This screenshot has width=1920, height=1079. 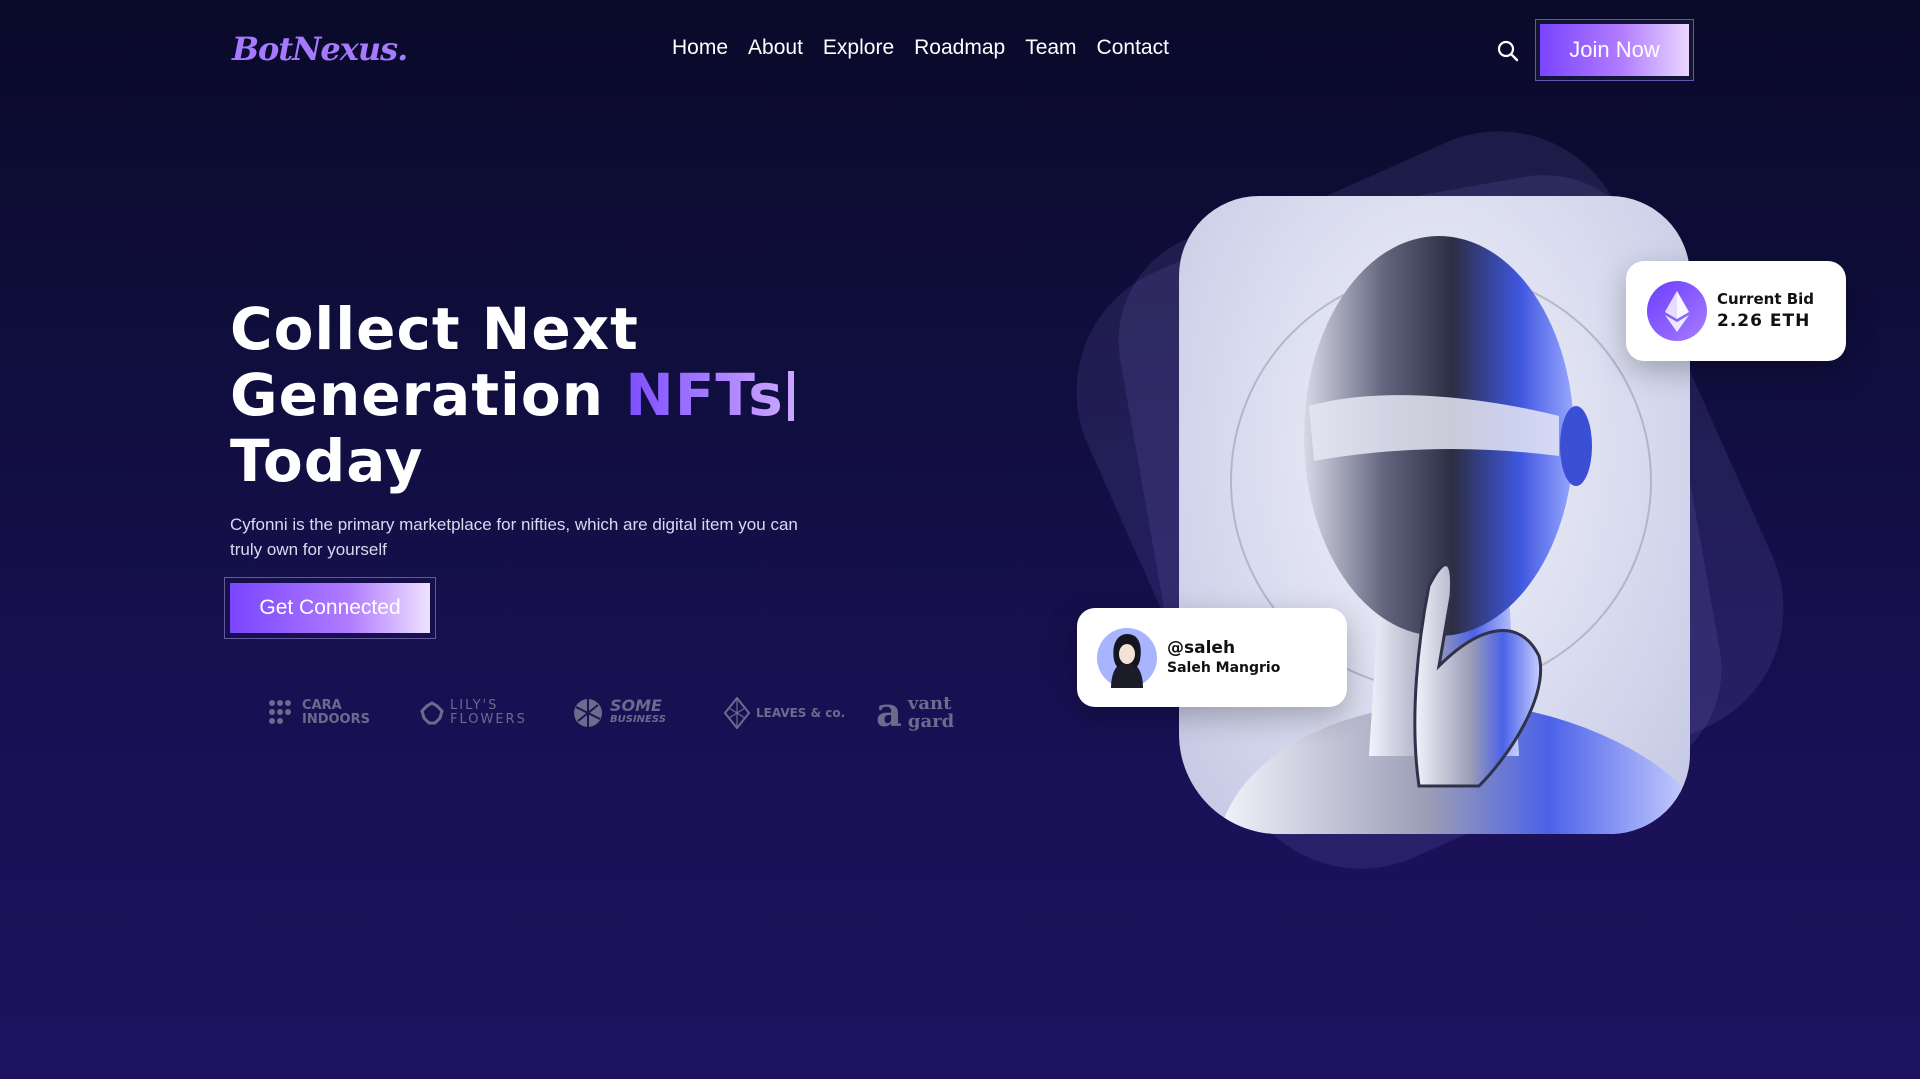 I want to click on nav-explore: Explore, so click(x=858, y=48).